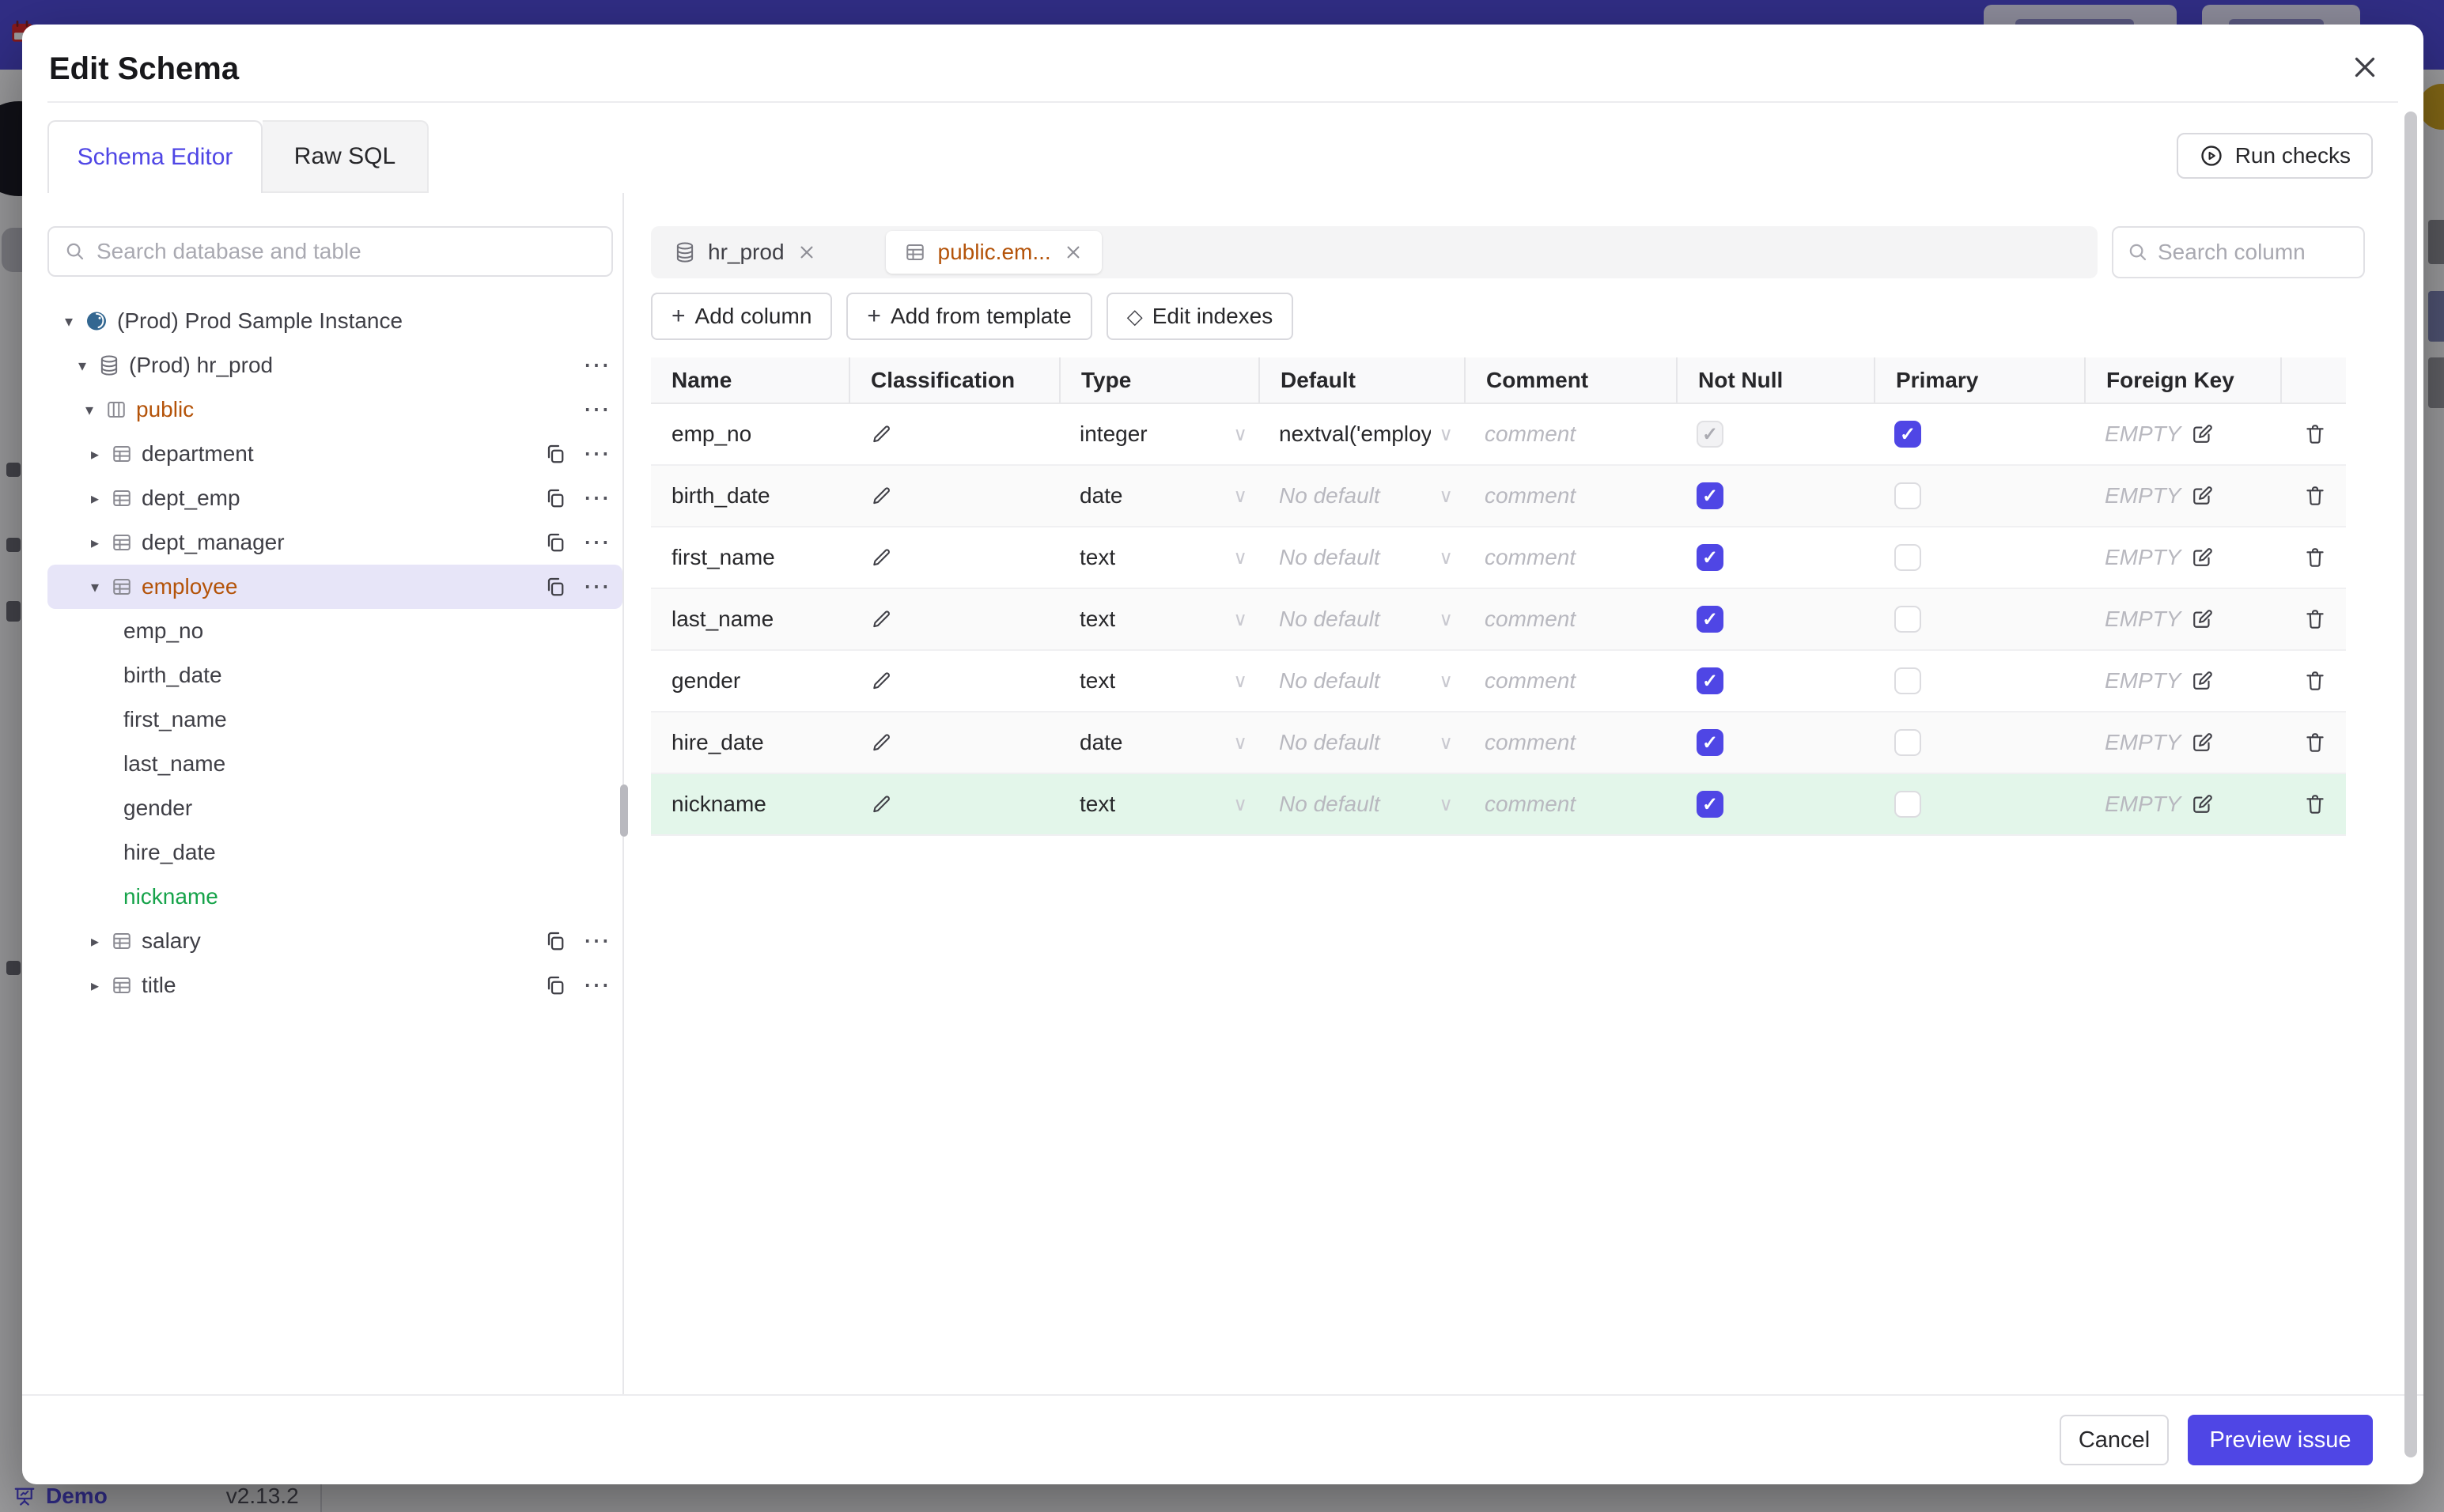 This screenshot has width=2444, height=1512. I want to click on close-button, so click(2365, 67).